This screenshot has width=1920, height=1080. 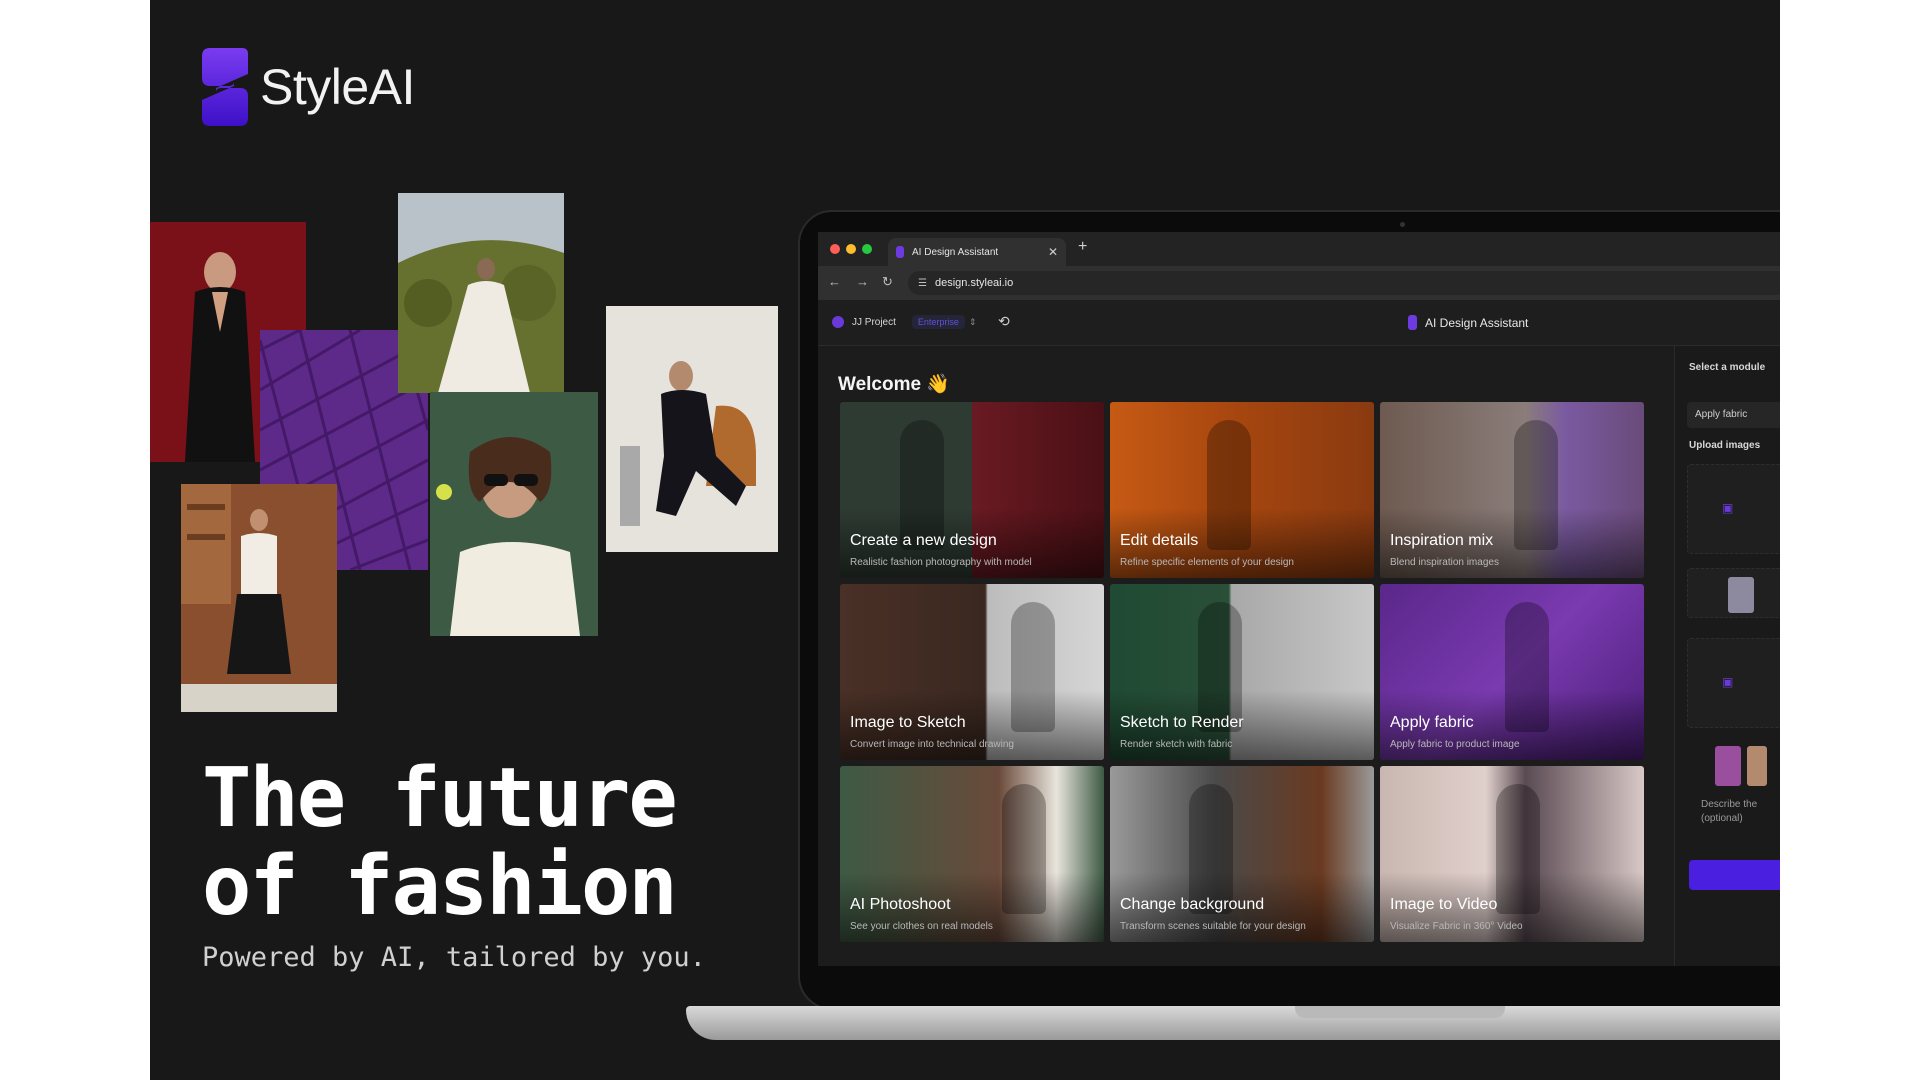 What do you see at coordinates (440, 798) in the screenshot?
I see `hero-headline-line-1: The future` at bounding box center [440, 798].